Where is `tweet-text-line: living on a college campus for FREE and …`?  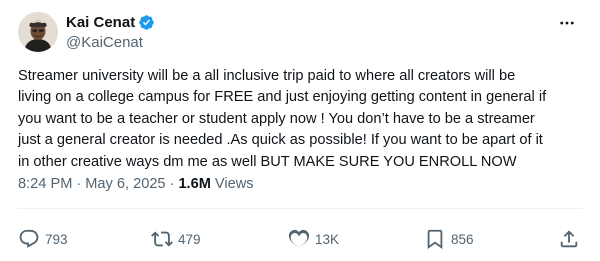
tweet-text-line: living on a college campus for FREE and … is located at coordinates (282, 97).